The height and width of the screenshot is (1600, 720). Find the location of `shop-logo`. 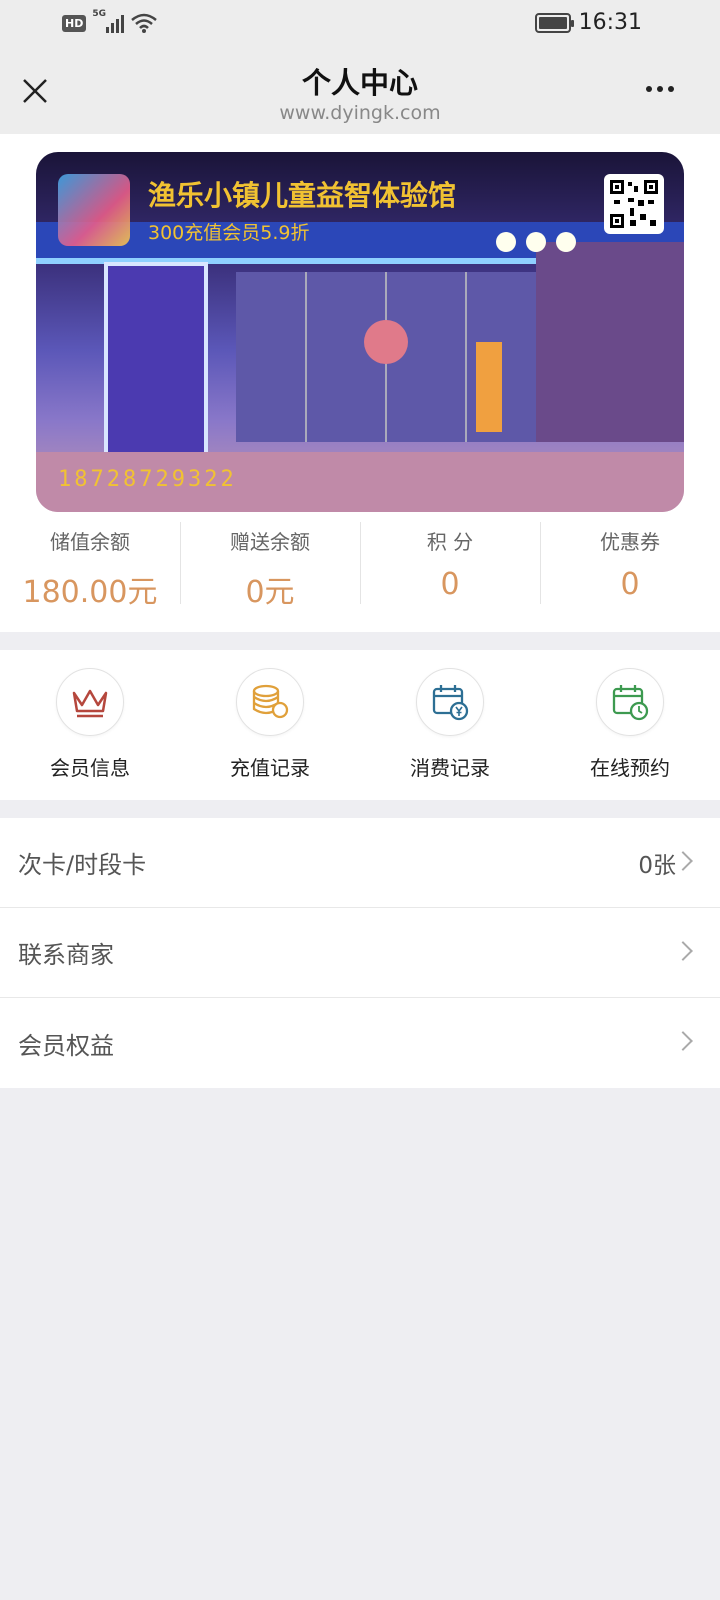

shop-logo is located at coordinates (94, 210).